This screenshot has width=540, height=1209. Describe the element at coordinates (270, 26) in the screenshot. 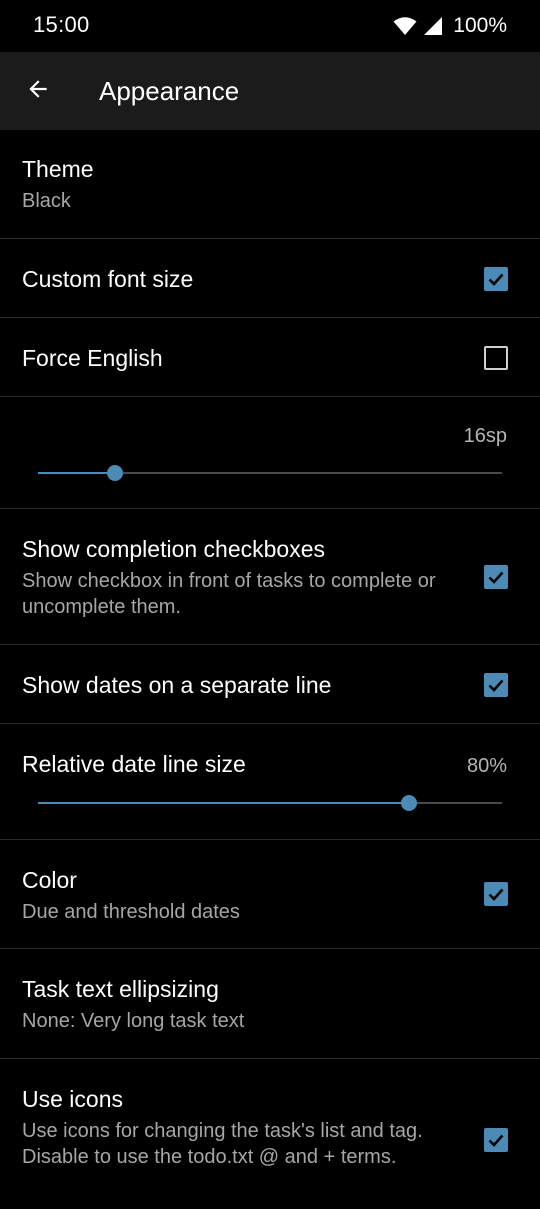

I see `status-bar: 15:00 100%` at that location.